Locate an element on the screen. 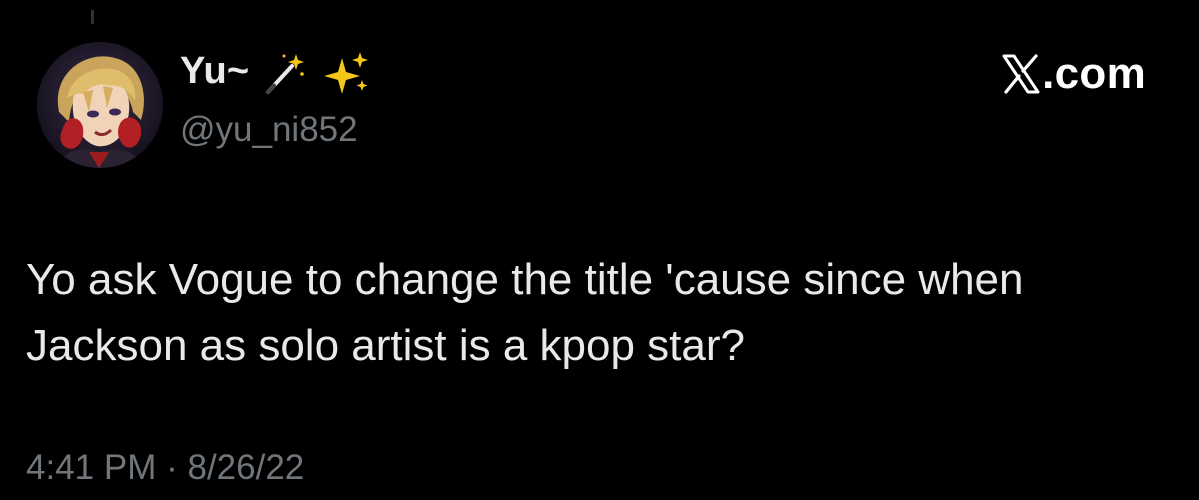 This screenshot has width=1199, height=500. sparkles-icon is located at coordinates (346, 74).